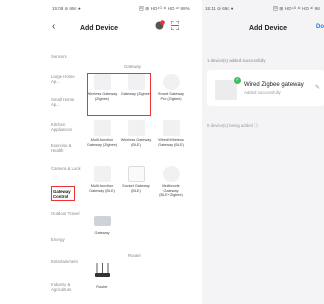 This screenshot has height=304, width=324. What do you see at coordinates (67, 287) in the screenshot?
I see `category-industry-agriculture: Industry & Agriculture` at bounding box center [67, 287].